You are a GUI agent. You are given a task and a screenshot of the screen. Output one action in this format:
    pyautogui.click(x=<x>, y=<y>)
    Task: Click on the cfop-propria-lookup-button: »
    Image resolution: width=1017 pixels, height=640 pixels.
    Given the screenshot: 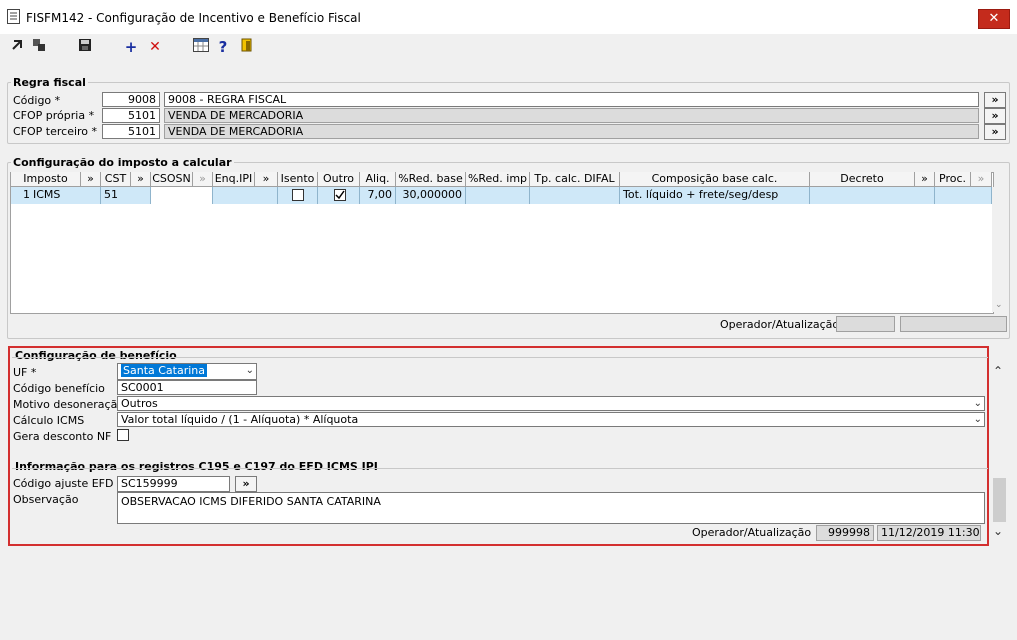 What is the action you would take?
    pyautogui.click(x=995, y=116)
    